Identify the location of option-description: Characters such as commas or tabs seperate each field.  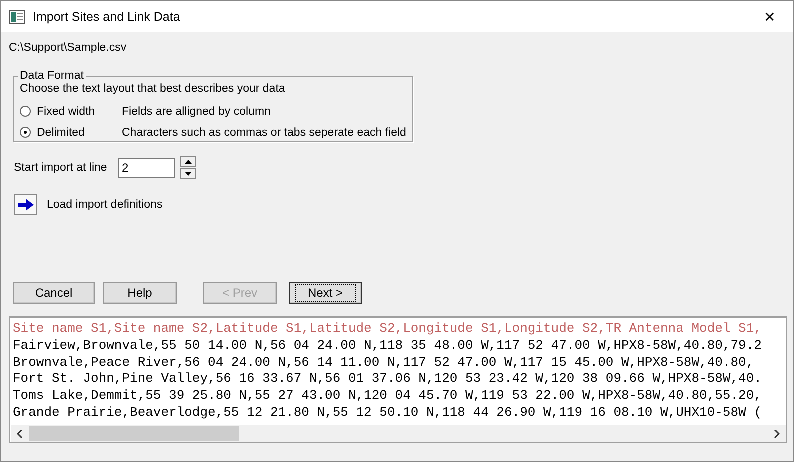
(264, 132).